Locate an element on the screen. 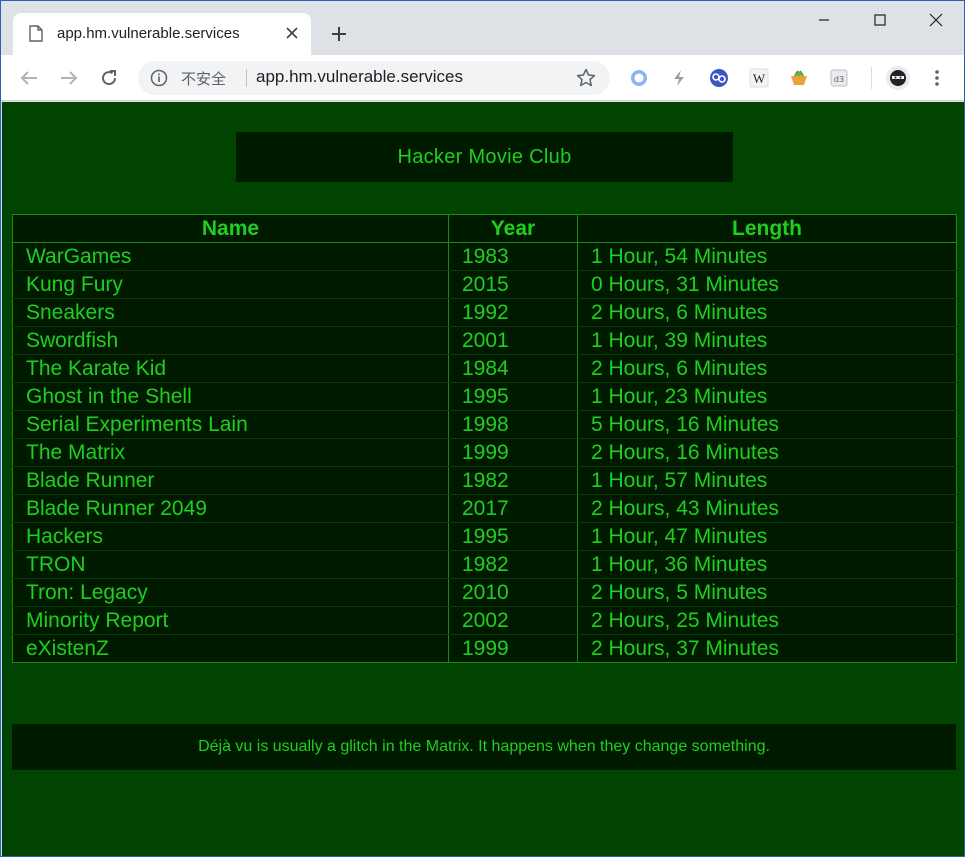  movie-length: 2 Hours, 16 Minutes is located at coordinates (767, 452).